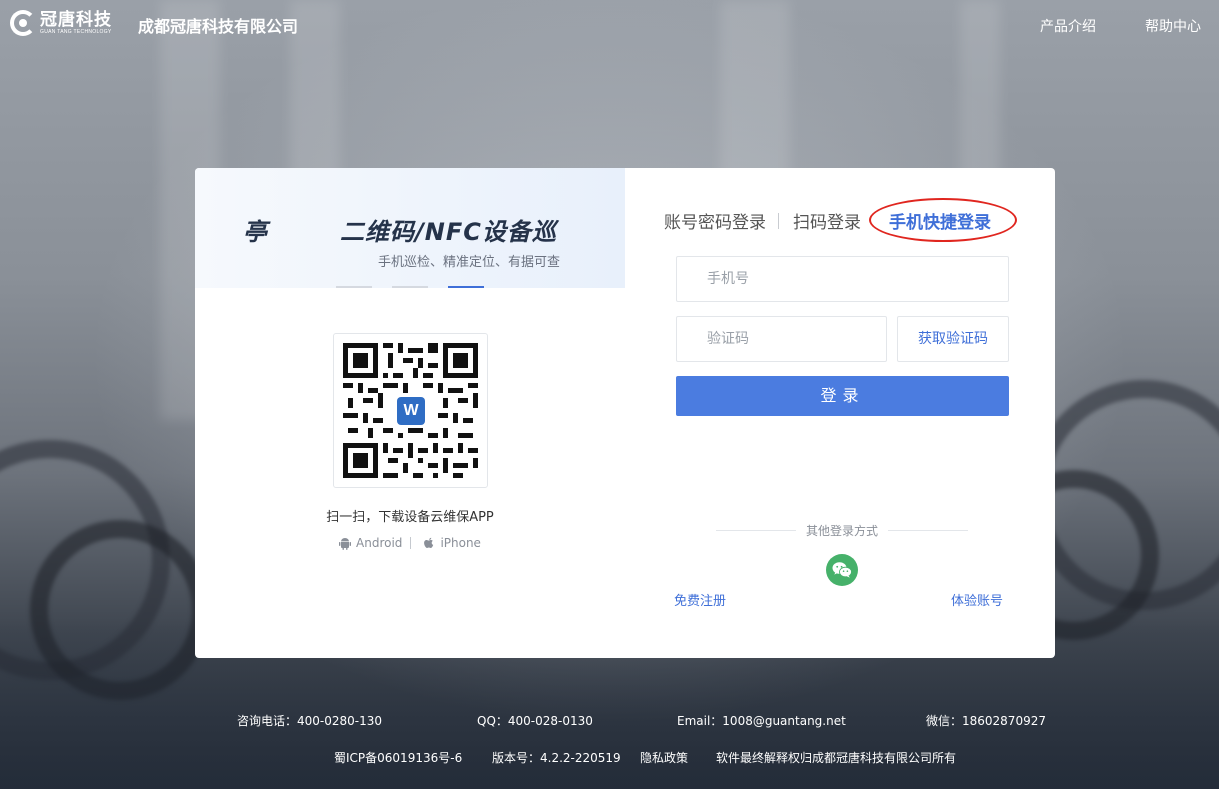 The height and width of the screenshot is (789, 1219). What do you see at coordinates (715, 220) in the screenshot?
I see `tab-account-password: 账号密码登录` at bounding box center [715, 220].